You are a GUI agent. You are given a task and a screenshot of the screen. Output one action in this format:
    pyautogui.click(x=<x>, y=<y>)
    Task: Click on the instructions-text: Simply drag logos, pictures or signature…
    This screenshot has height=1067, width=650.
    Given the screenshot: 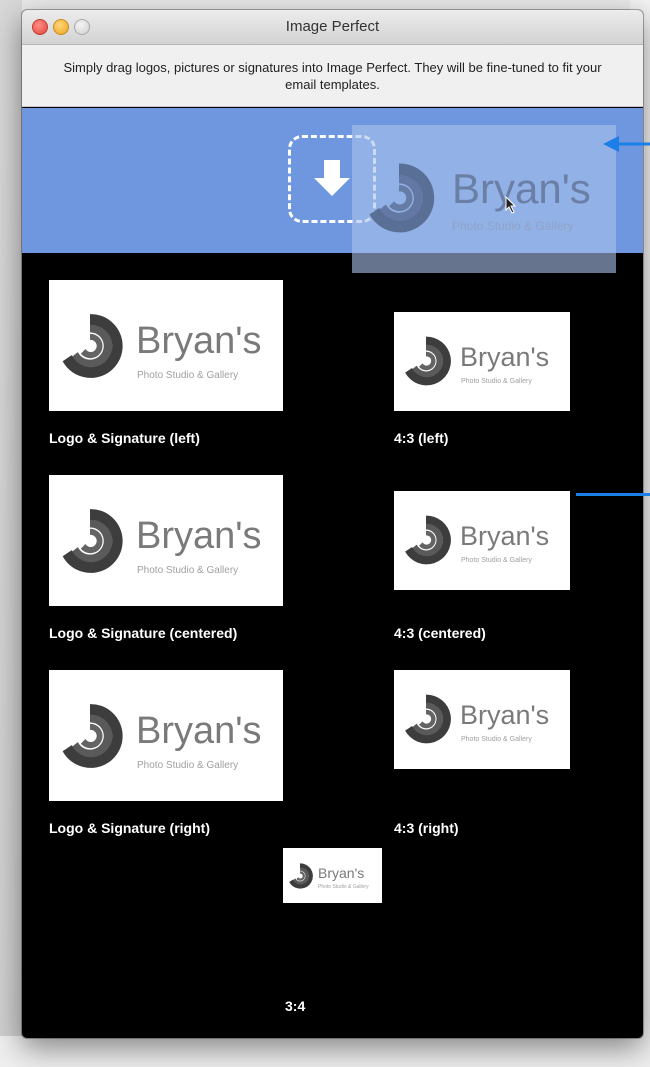 What is the action you would take?
    pyautogui.click(x=332, y=76)
    